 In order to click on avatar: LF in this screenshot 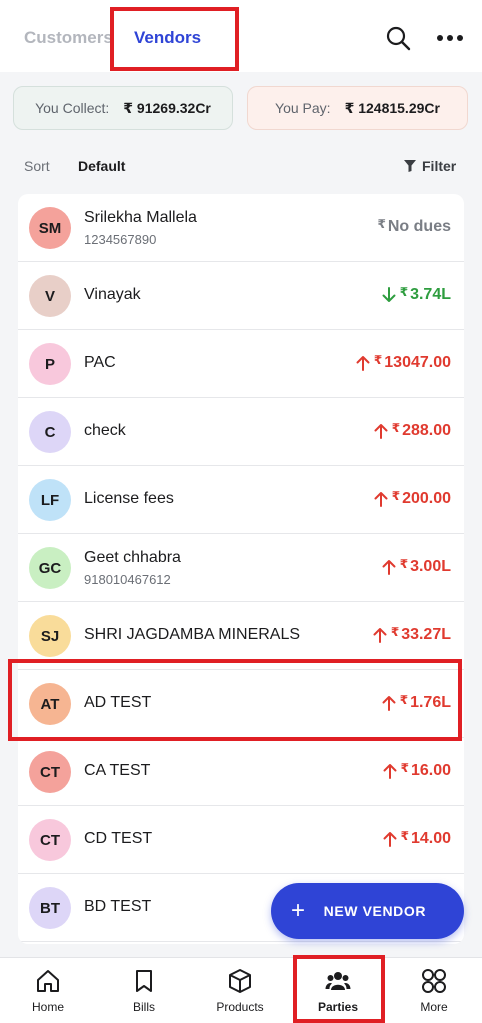, I will do `click(50, 500)`.